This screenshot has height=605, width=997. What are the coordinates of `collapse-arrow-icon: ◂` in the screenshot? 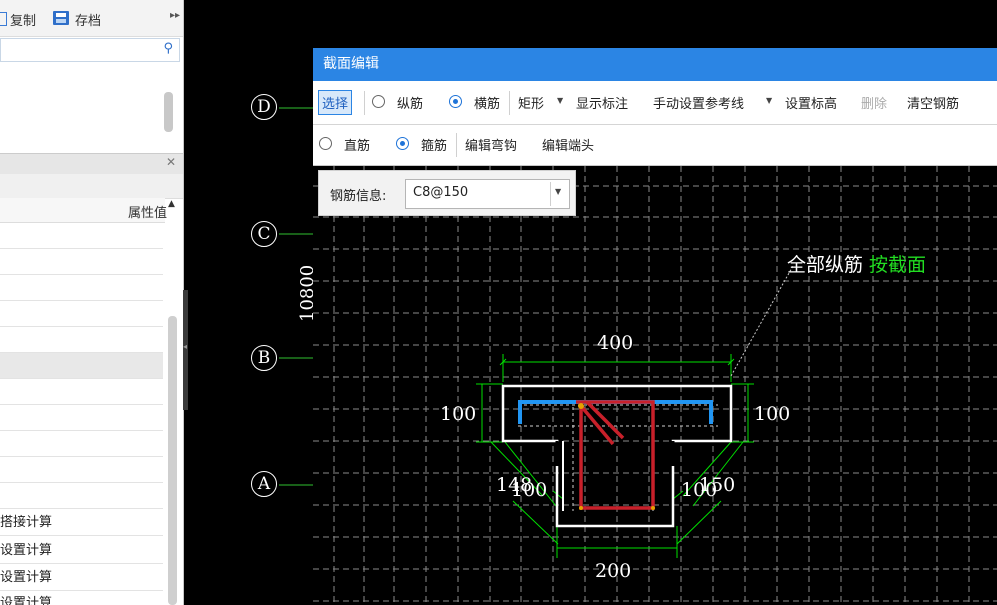 It's located at (185, 346).